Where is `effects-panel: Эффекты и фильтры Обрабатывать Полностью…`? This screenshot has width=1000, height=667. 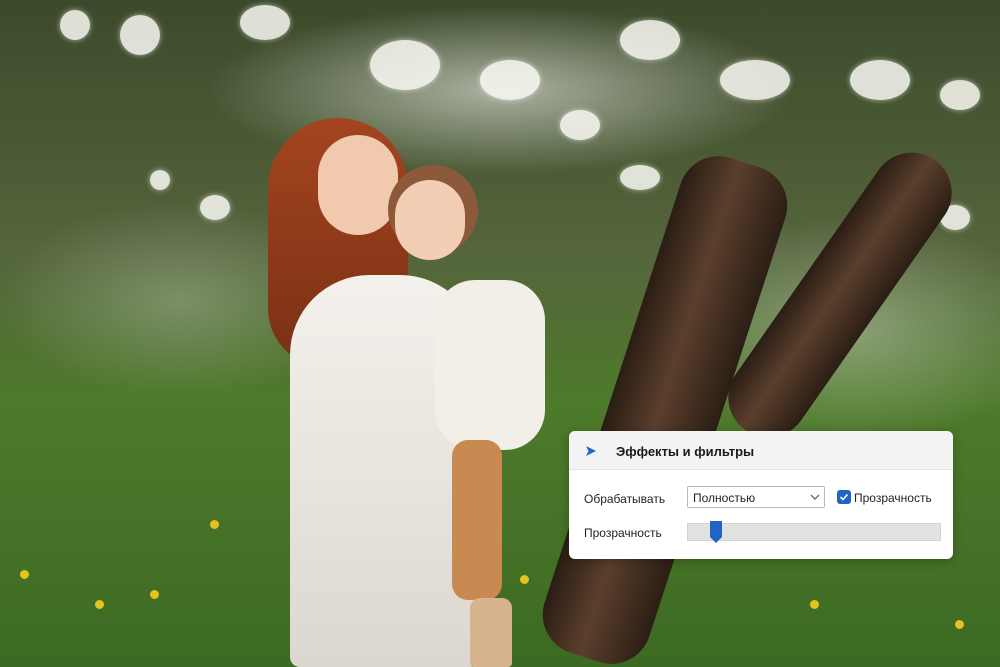 effects-panel: Эффекты и фильтры Обрабатывать Полностью… is located at coordinates (761, 495).